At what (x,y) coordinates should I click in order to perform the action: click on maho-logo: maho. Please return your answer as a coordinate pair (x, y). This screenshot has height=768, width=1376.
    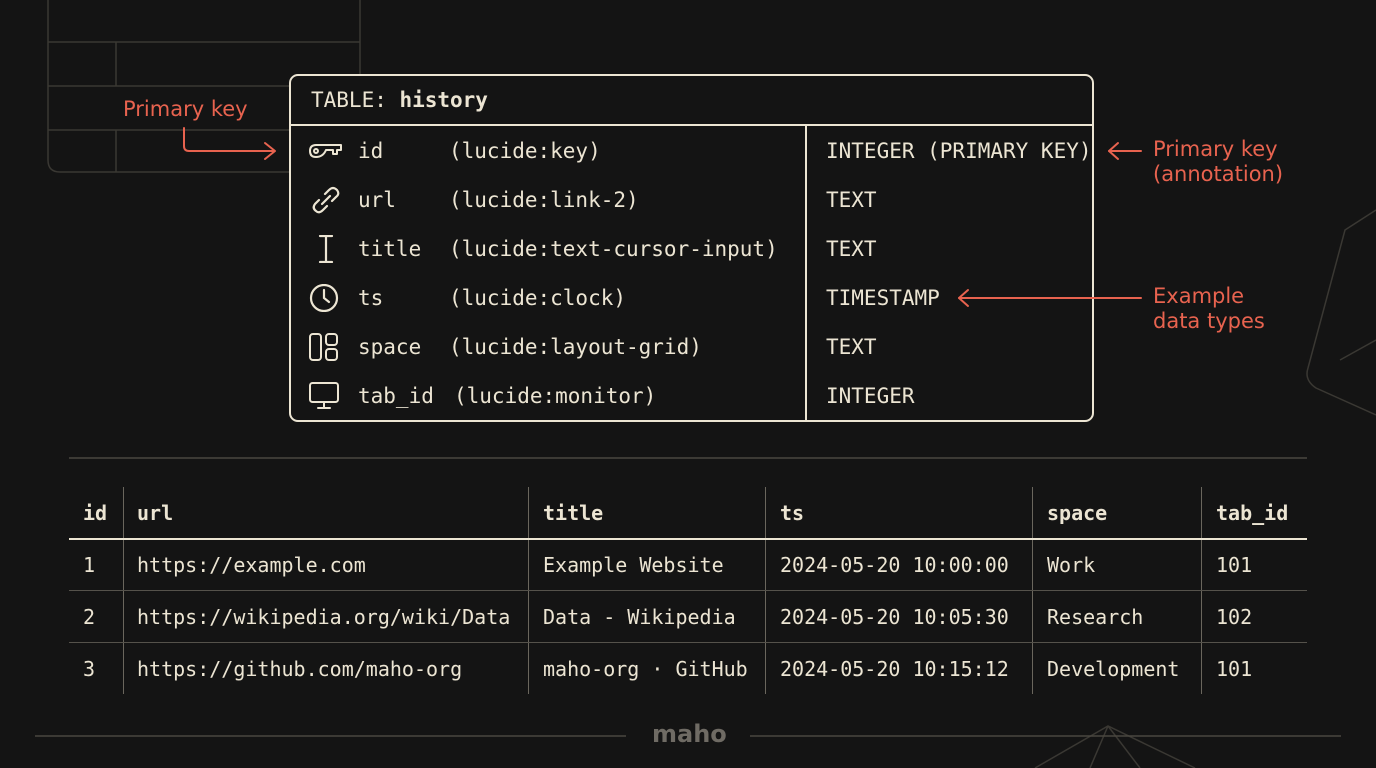
    Looking at the image, I should click on (689, 734).